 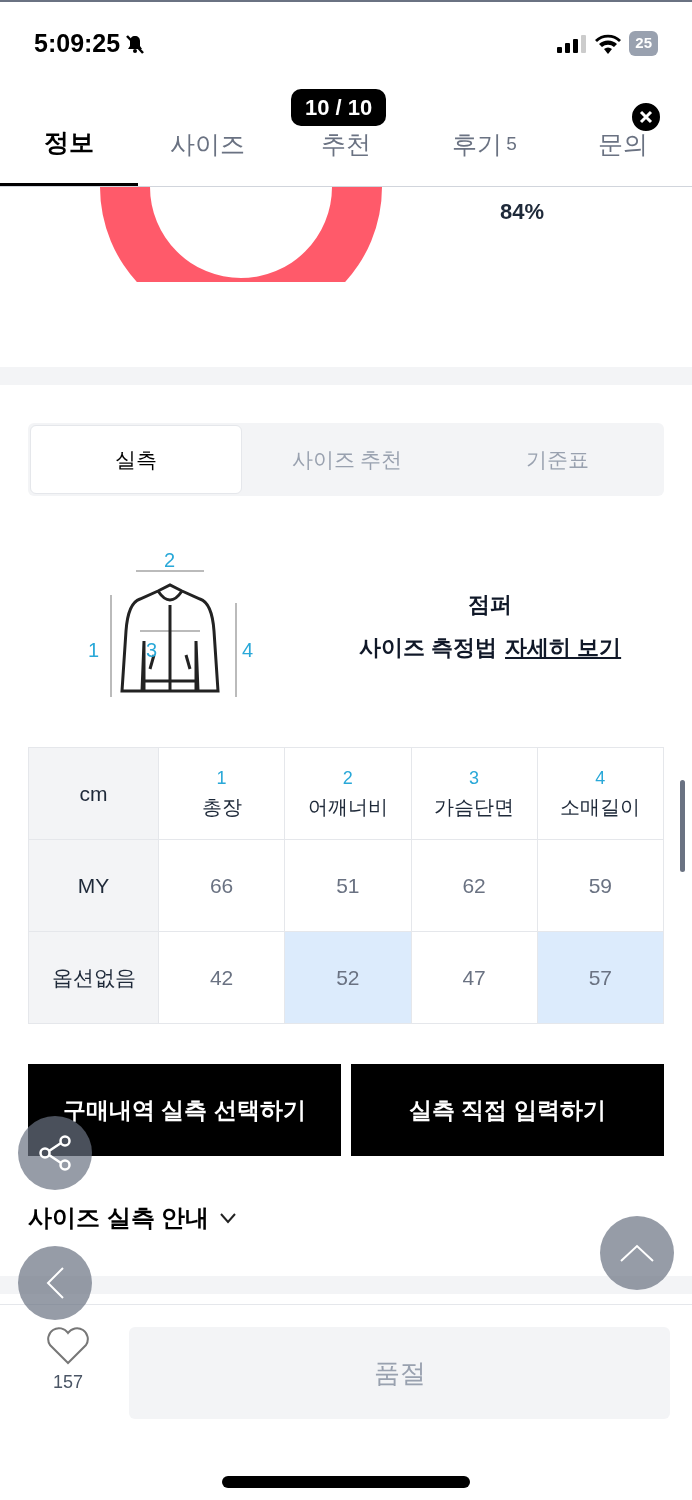 I want to click on guide-label: 사이즈 측정법, so click(x=427, y=648).